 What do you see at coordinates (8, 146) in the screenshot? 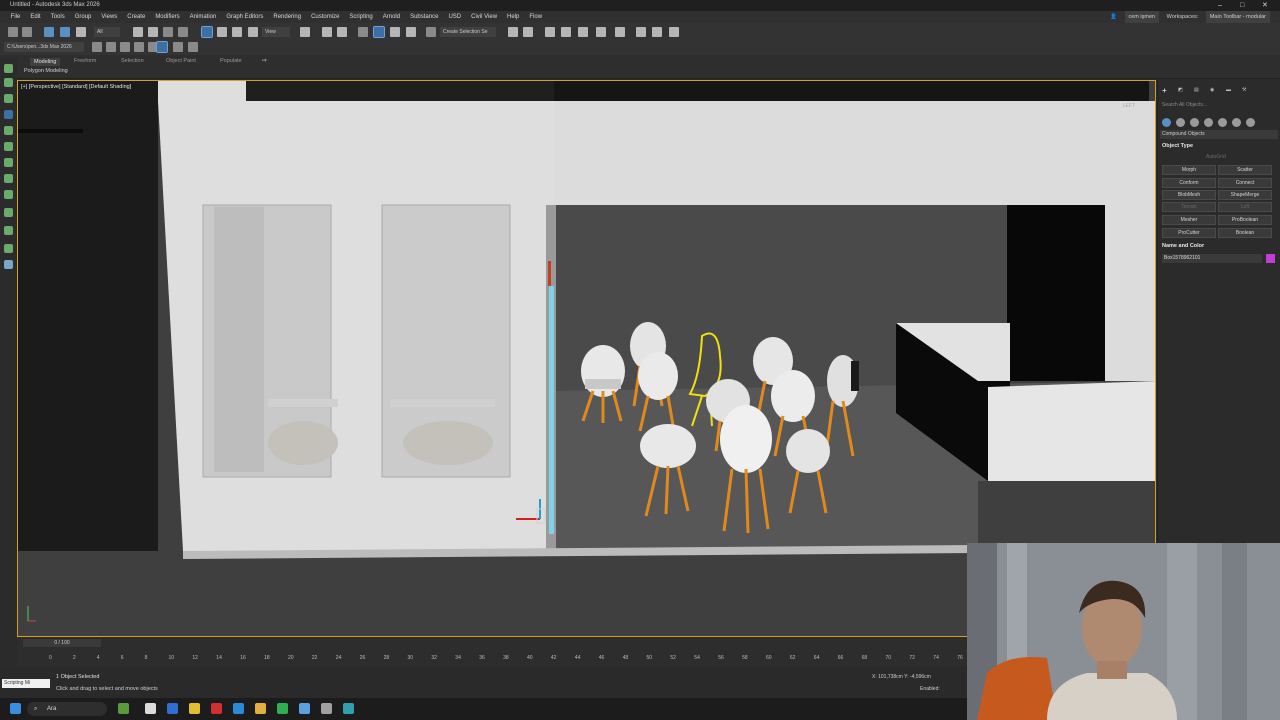
I see `light-icon` at bounding box center [8, 146].